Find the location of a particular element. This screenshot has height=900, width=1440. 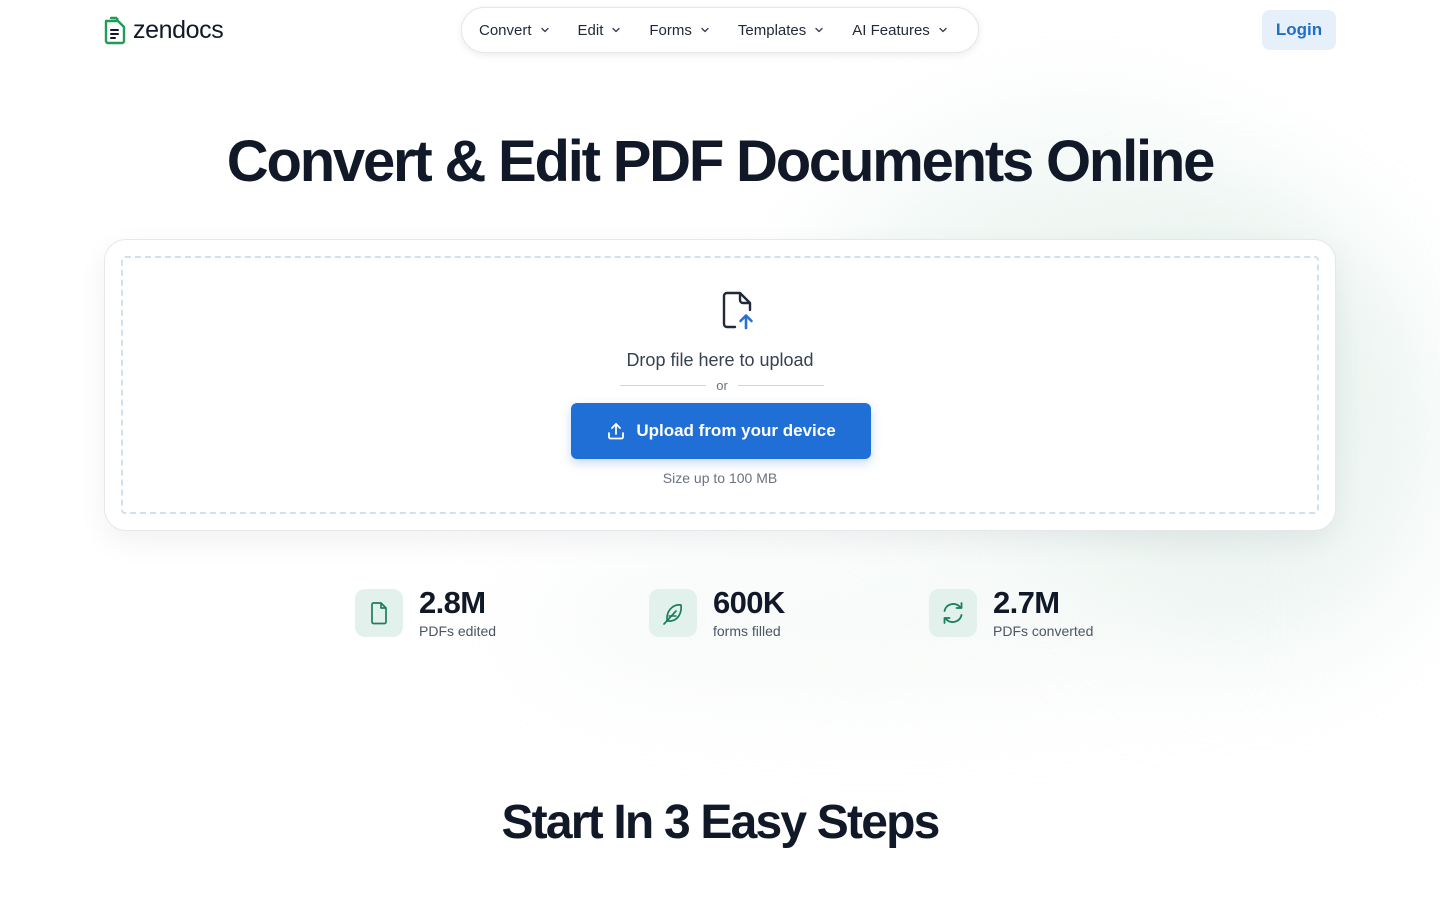

upload-button-label: Upload from your device is located at coordinates (736, 430).